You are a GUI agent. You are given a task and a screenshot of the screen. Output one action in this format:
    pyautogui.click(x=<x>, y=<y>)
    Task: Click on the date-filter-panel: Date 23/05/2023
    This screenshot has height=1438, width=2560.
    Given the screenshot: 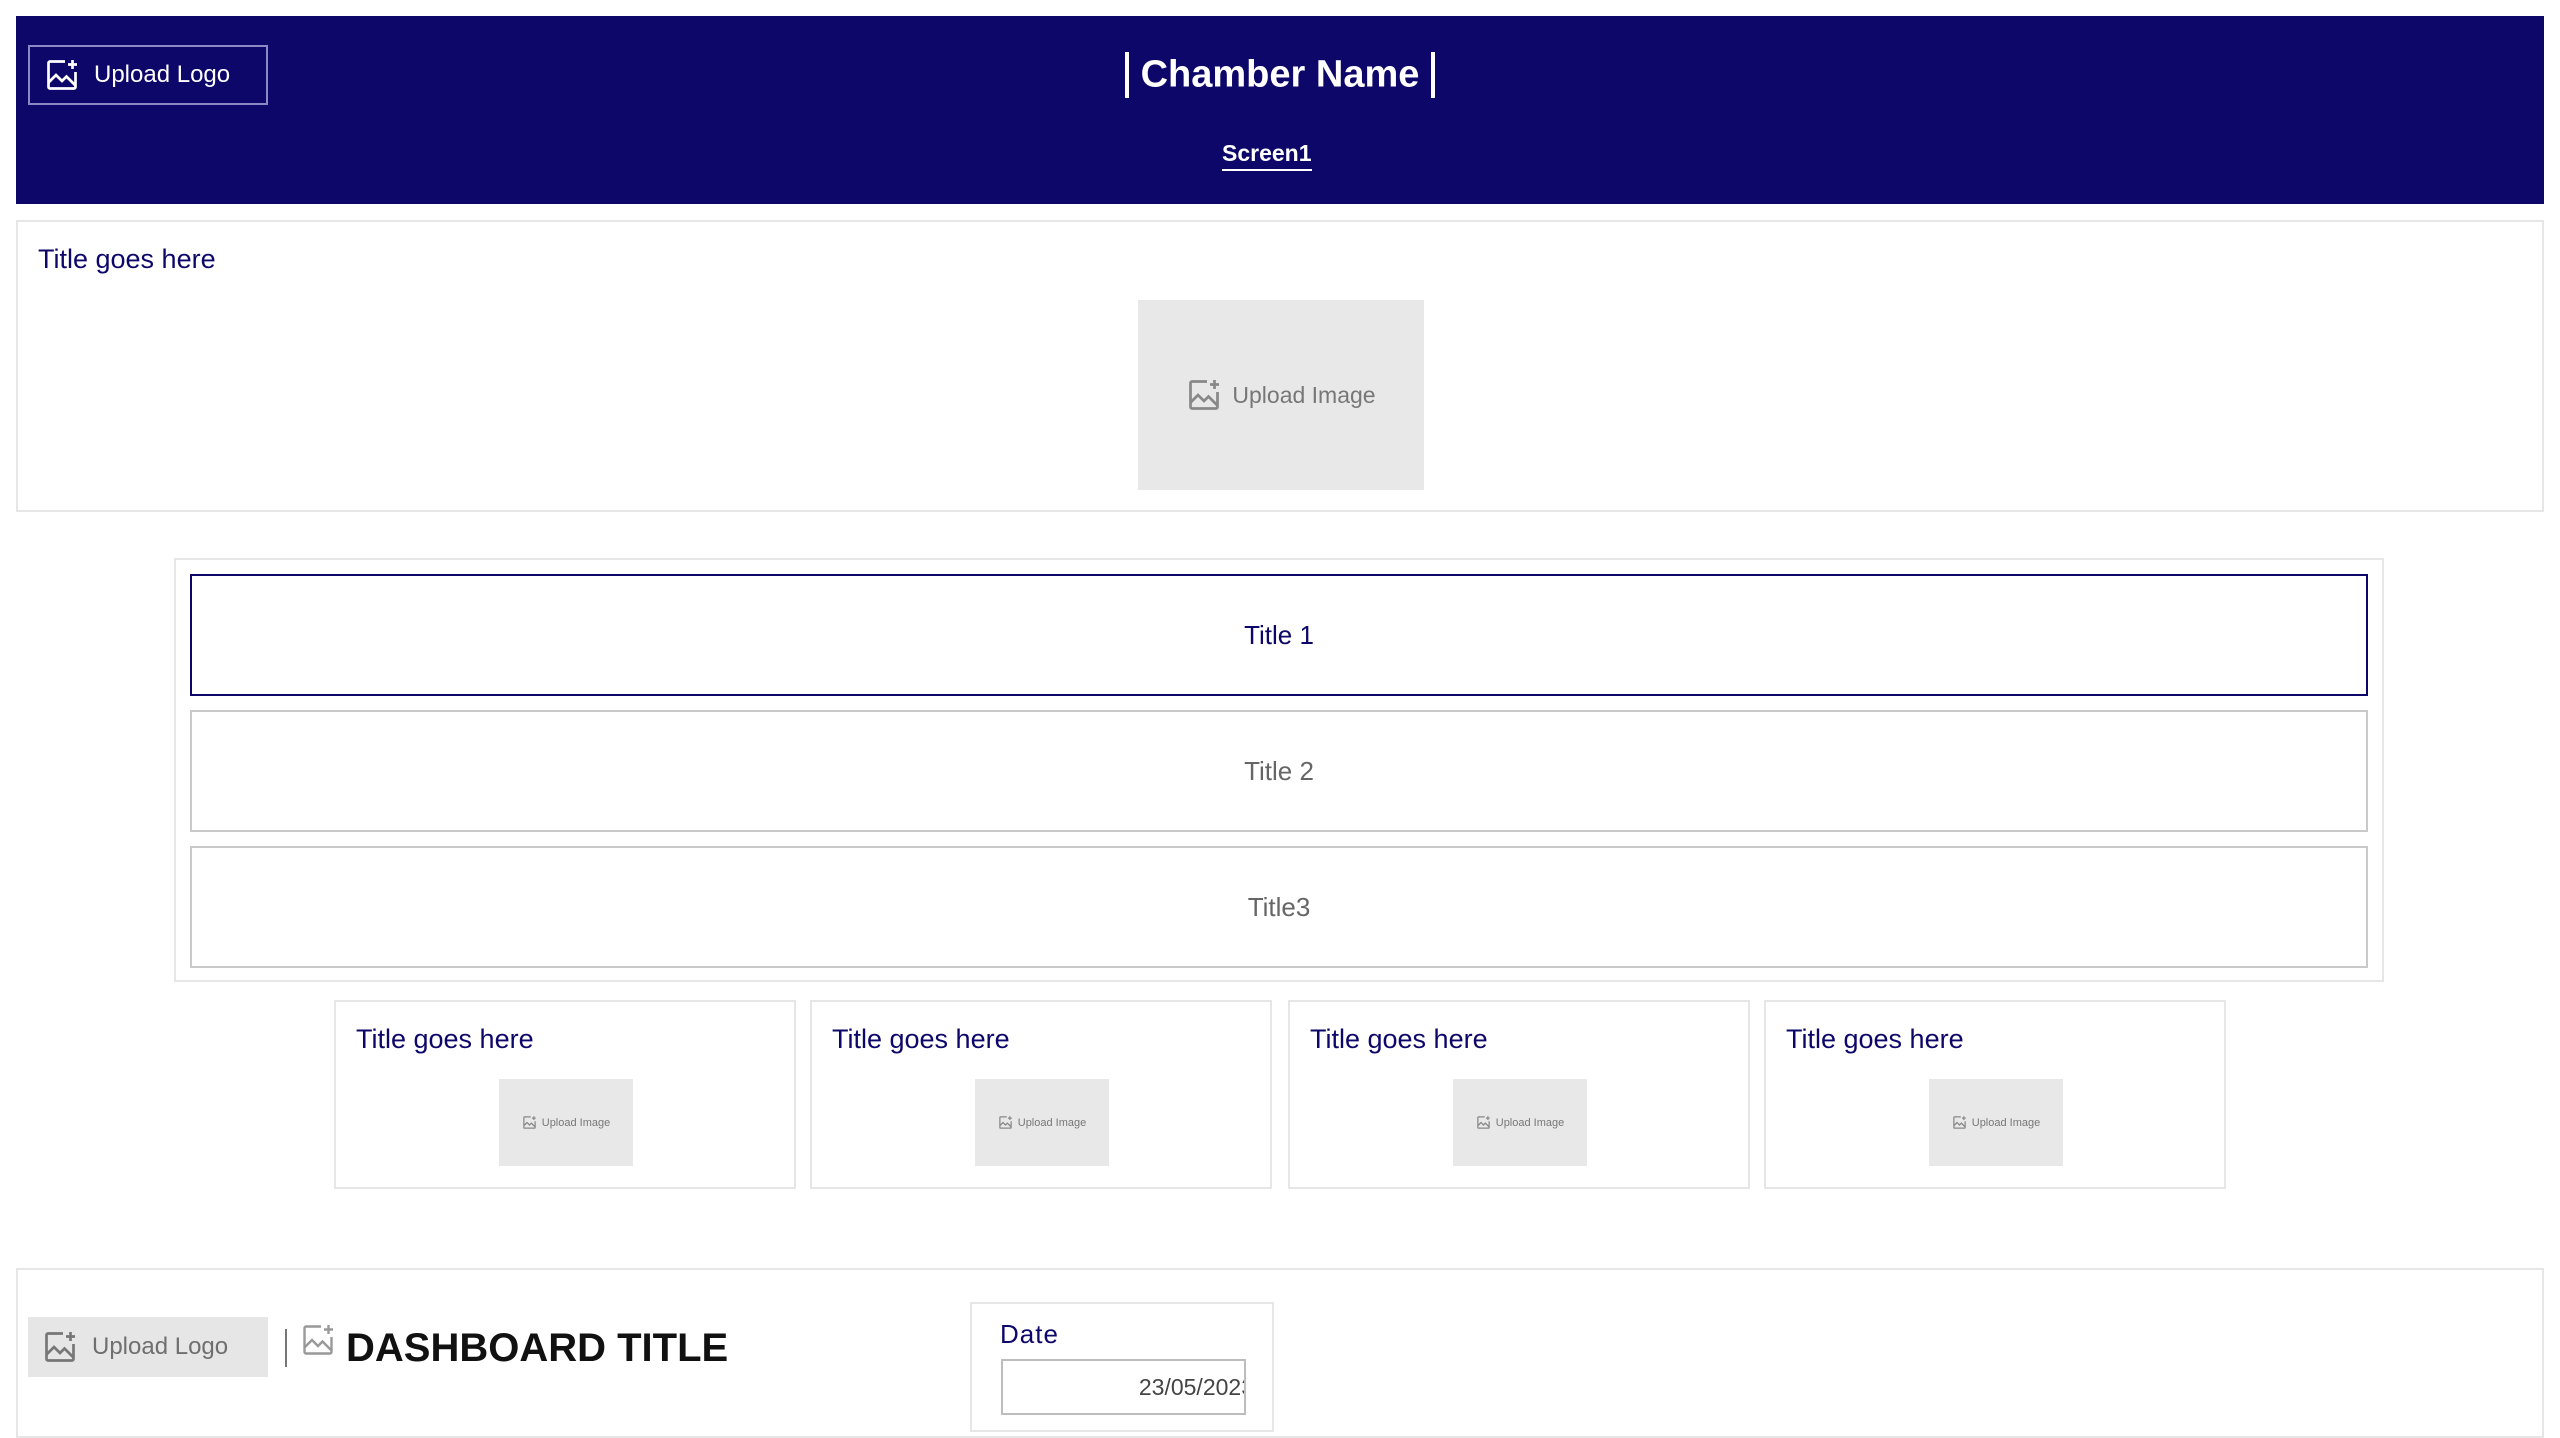 What is the action you would take?
    pyautogui.click(x=1122, y=1367)
    